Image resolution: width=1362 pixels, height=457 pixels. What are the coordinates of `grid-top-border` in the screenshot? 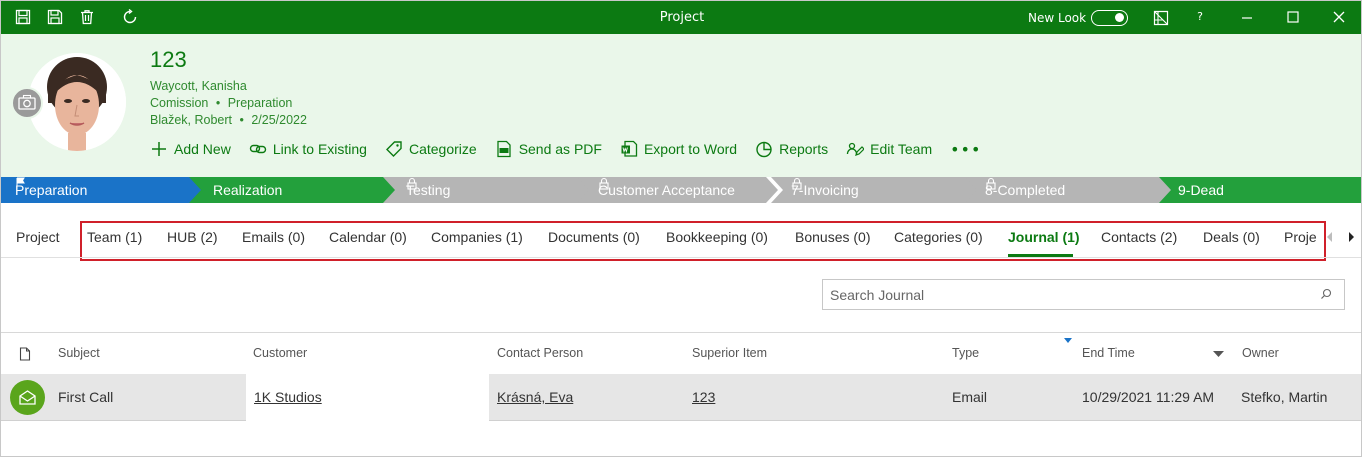 It's located at (681, 332).